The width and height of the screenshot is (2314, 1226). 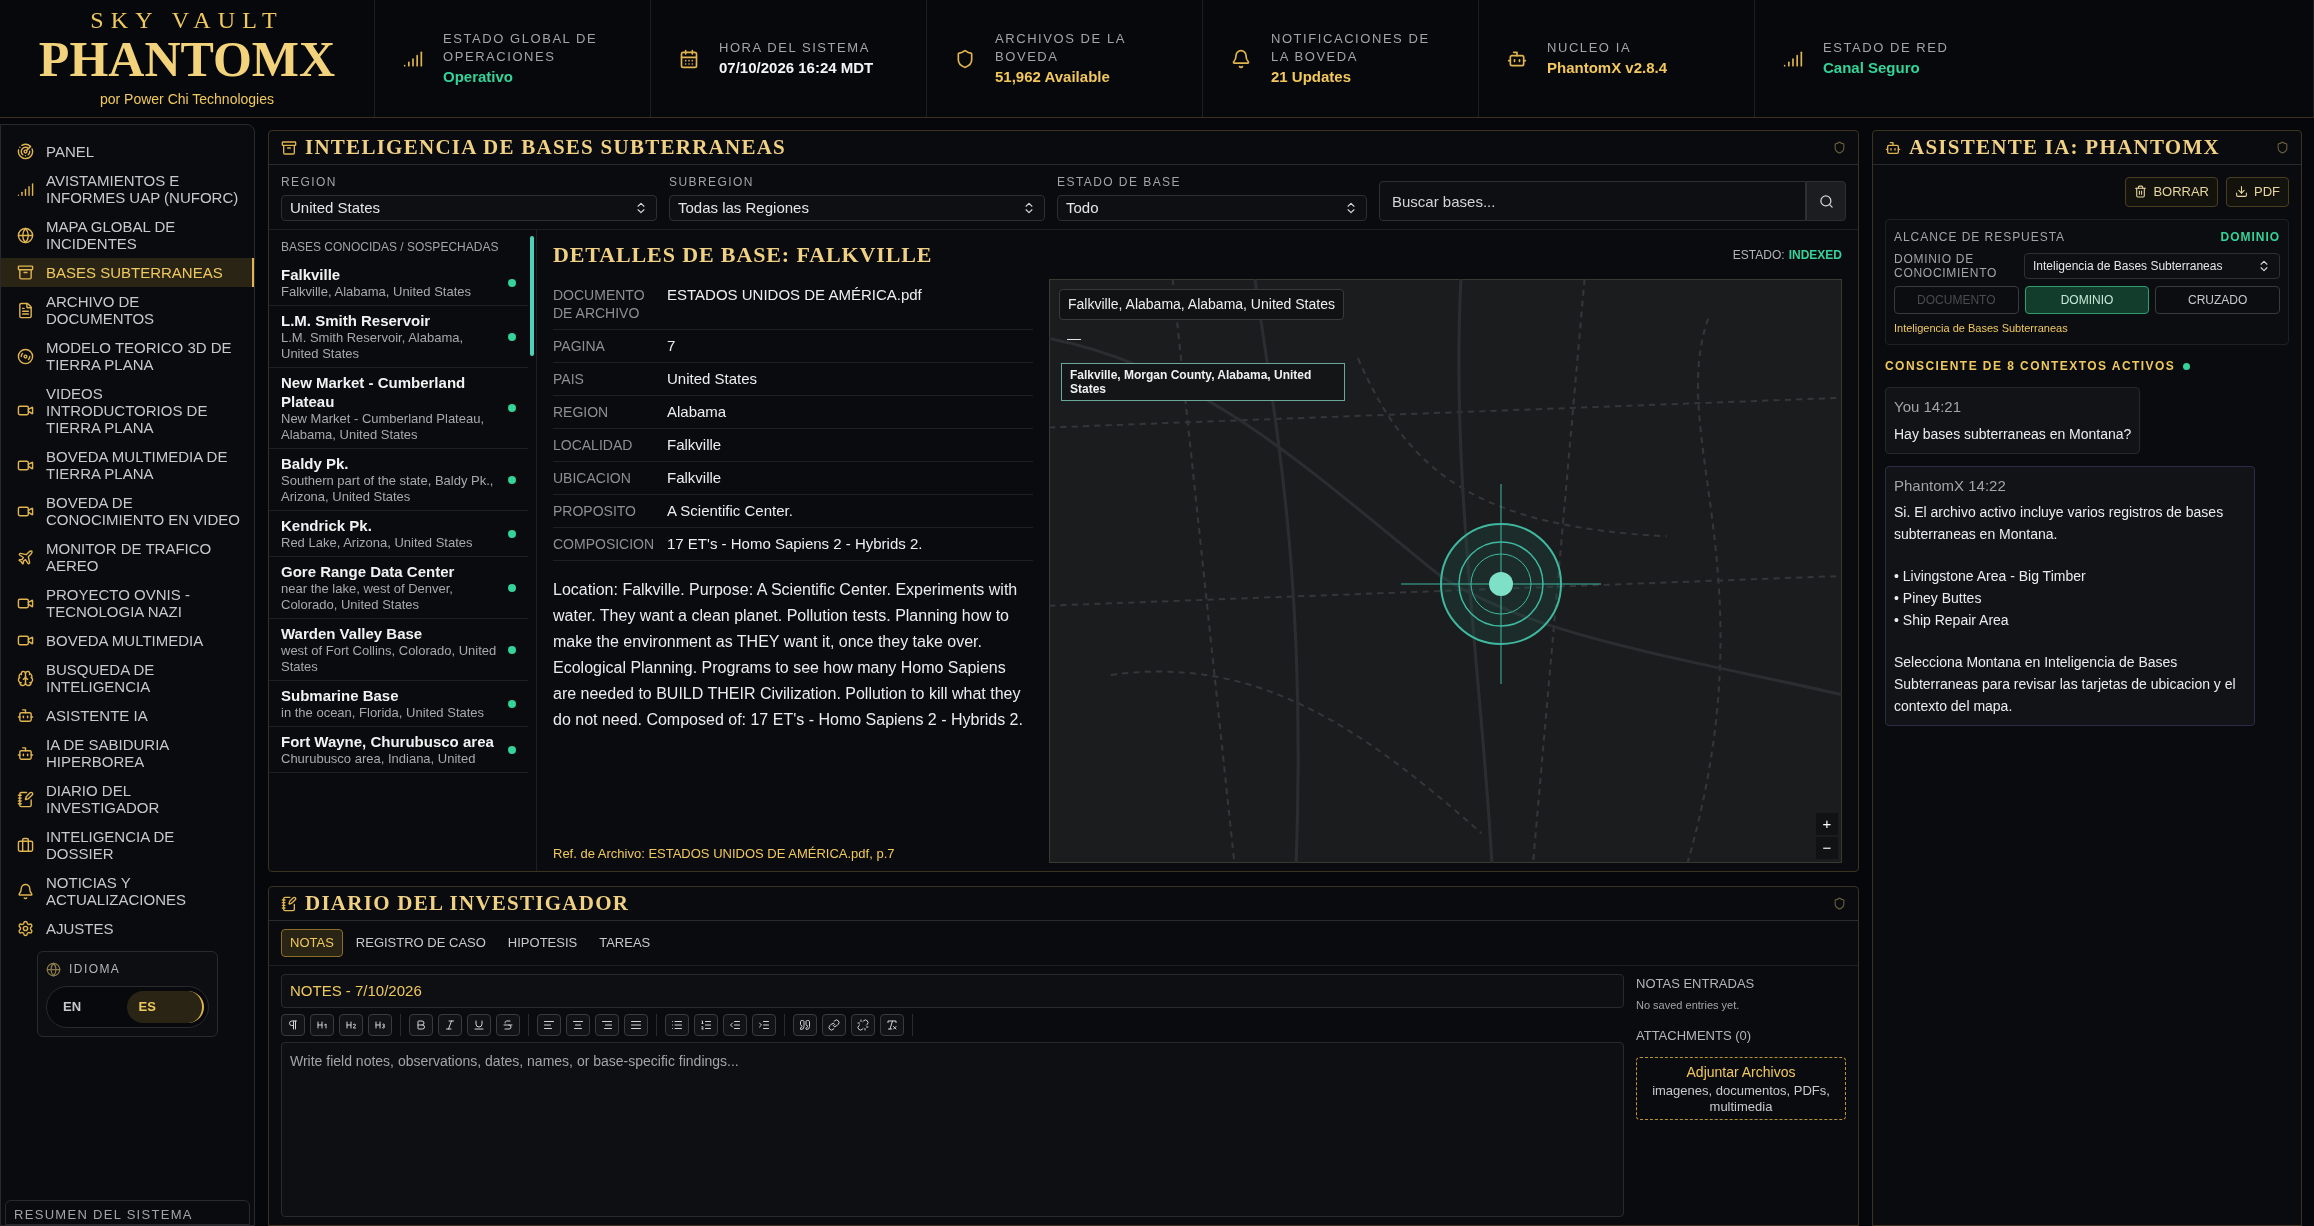 What do you see at coordinates (187, 59) in the screenshot?
I see `brand-logo: PHANTOMX` at bounding box center [187, 59].